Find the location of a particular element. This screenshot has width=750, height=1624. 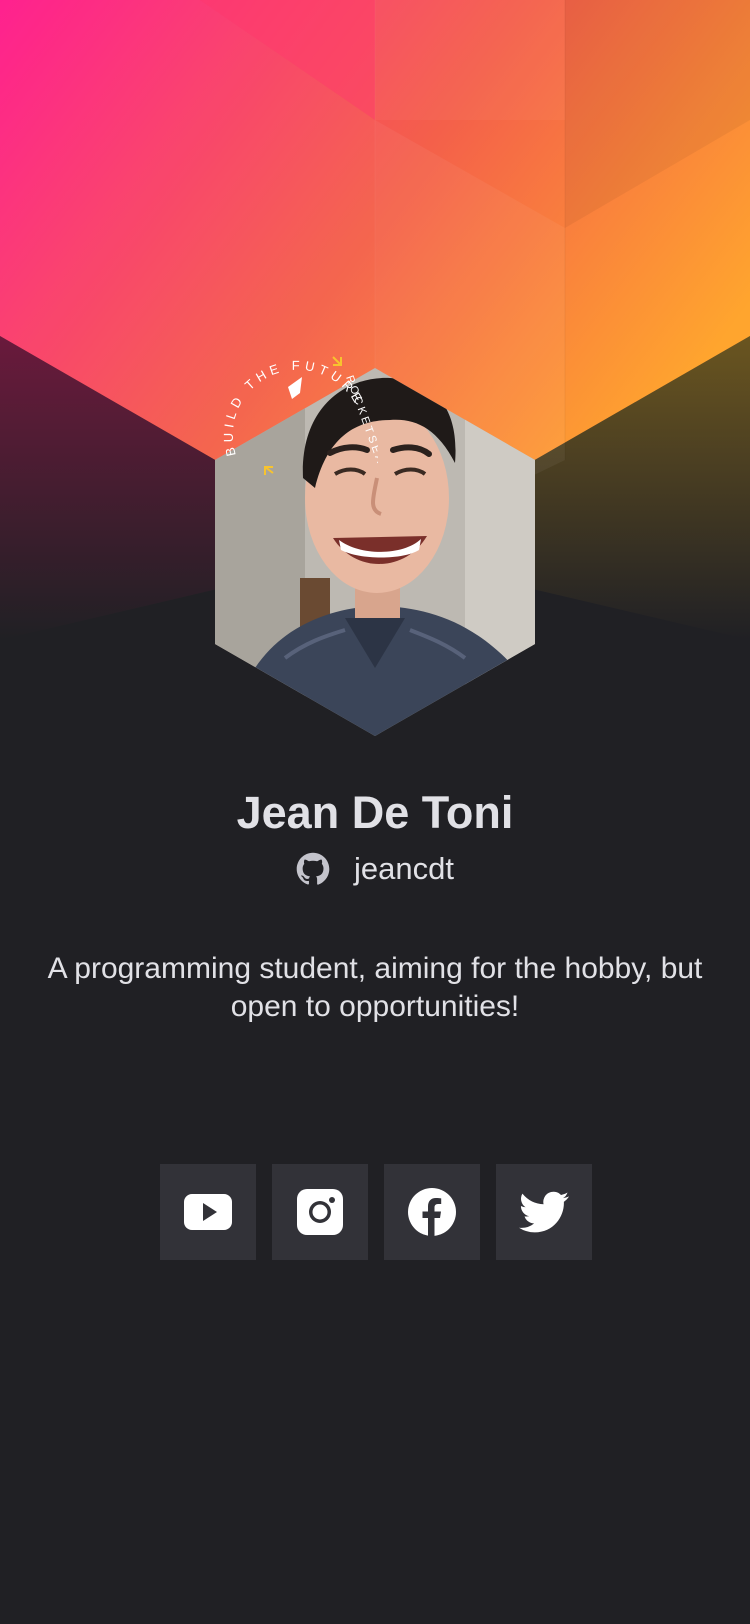

github-link: jeancdt is located at coordinates (375, 869).